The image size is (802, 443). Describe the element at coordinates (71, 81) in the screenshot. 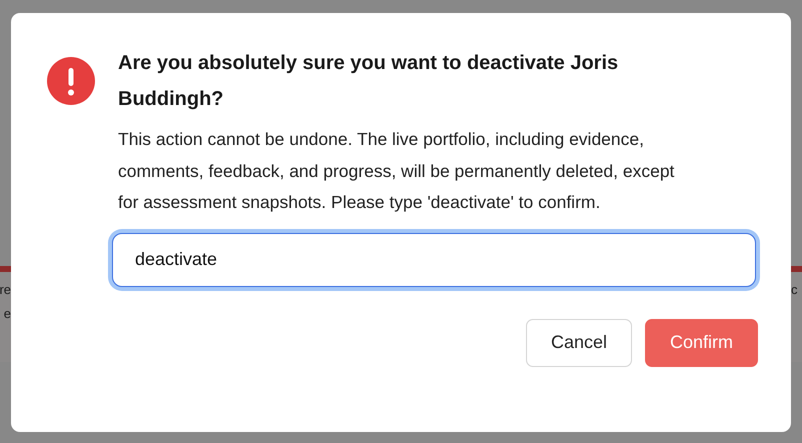

I see `alert-icon` at that location.